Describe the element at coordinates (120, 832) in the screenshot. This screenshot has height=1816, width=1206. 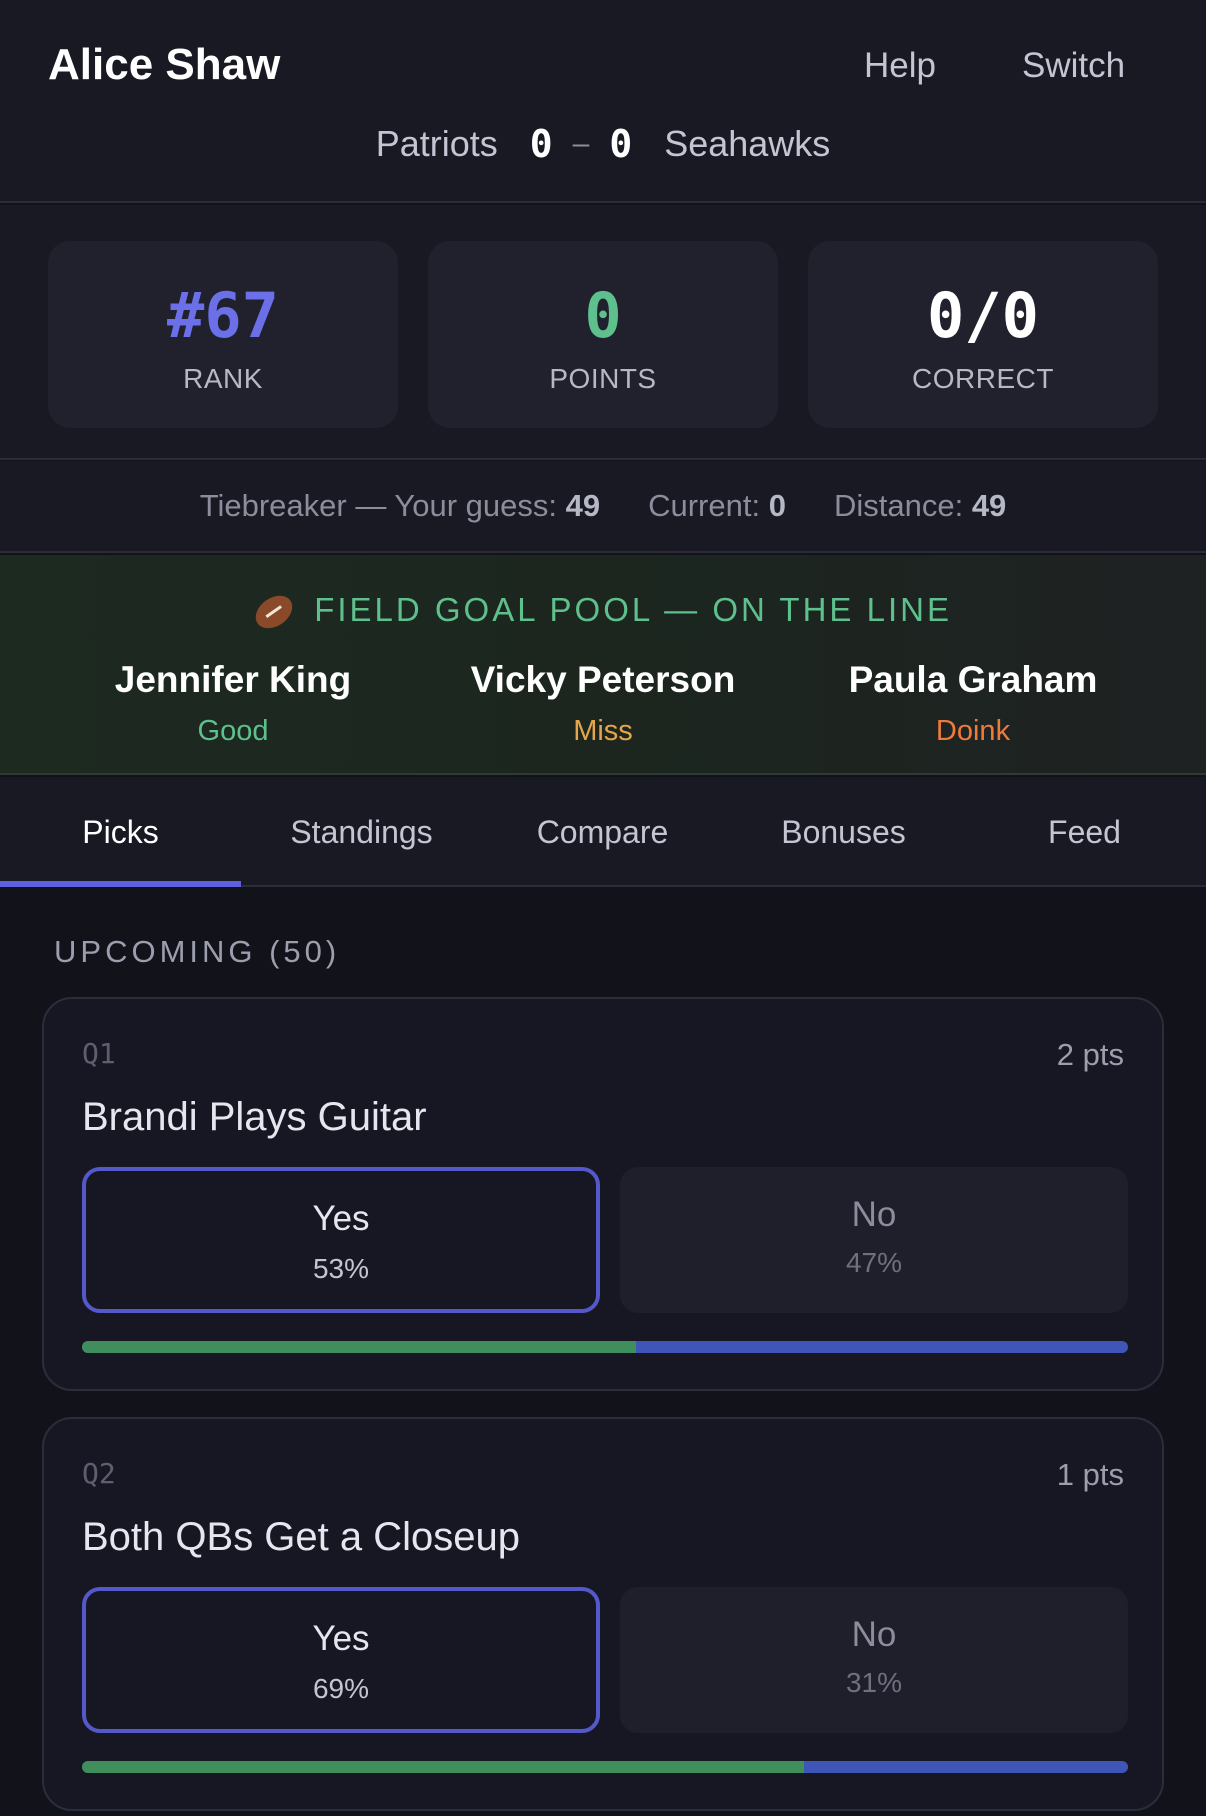
I see `tab-picks: Picks` at that location.